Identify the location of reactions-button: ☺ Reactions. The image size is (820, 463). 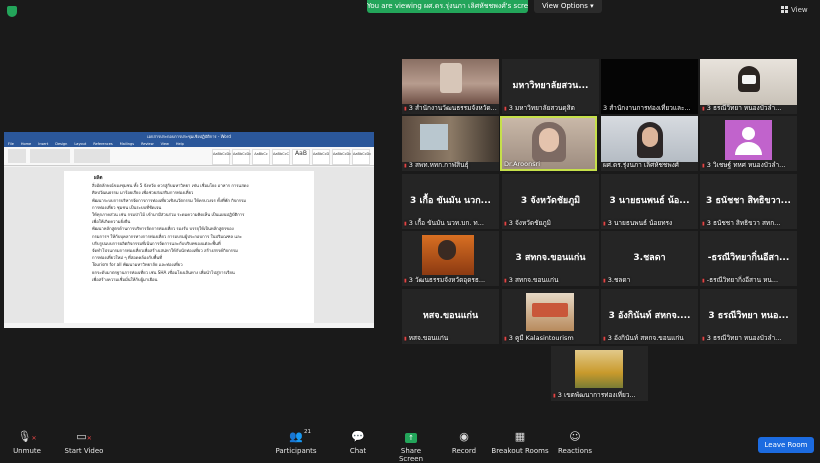
(575, 442).